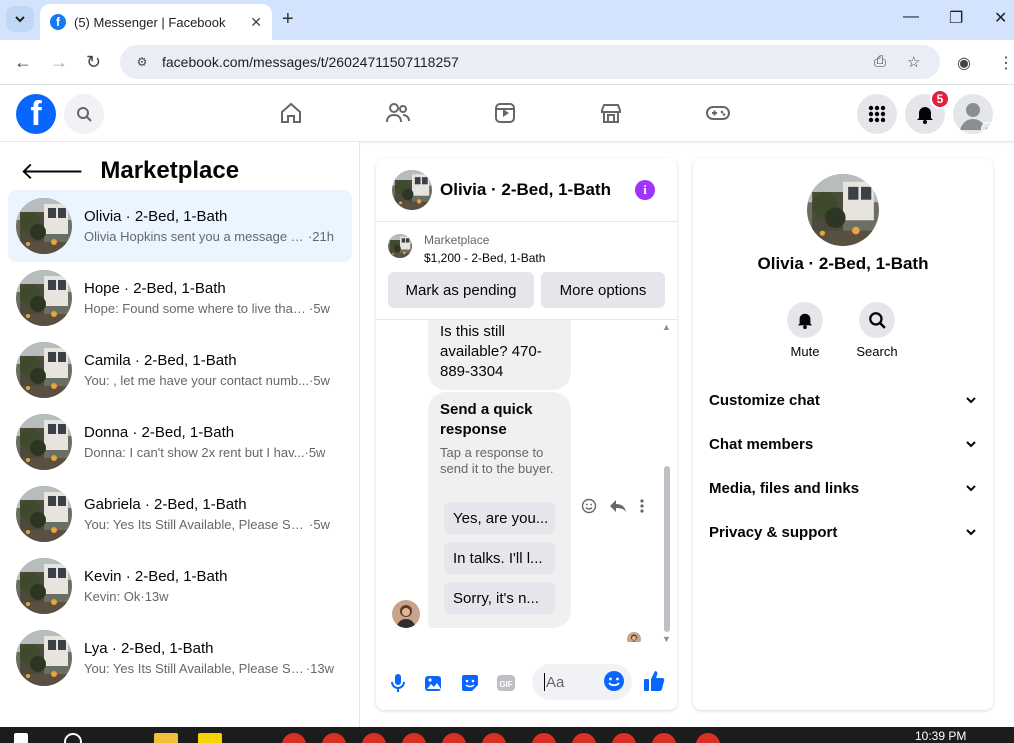 This screenshot has width=1014, height=743. Describe the element at coordinates (911, 17) in the screenshot. I see `minimize-icon: —` at that location.